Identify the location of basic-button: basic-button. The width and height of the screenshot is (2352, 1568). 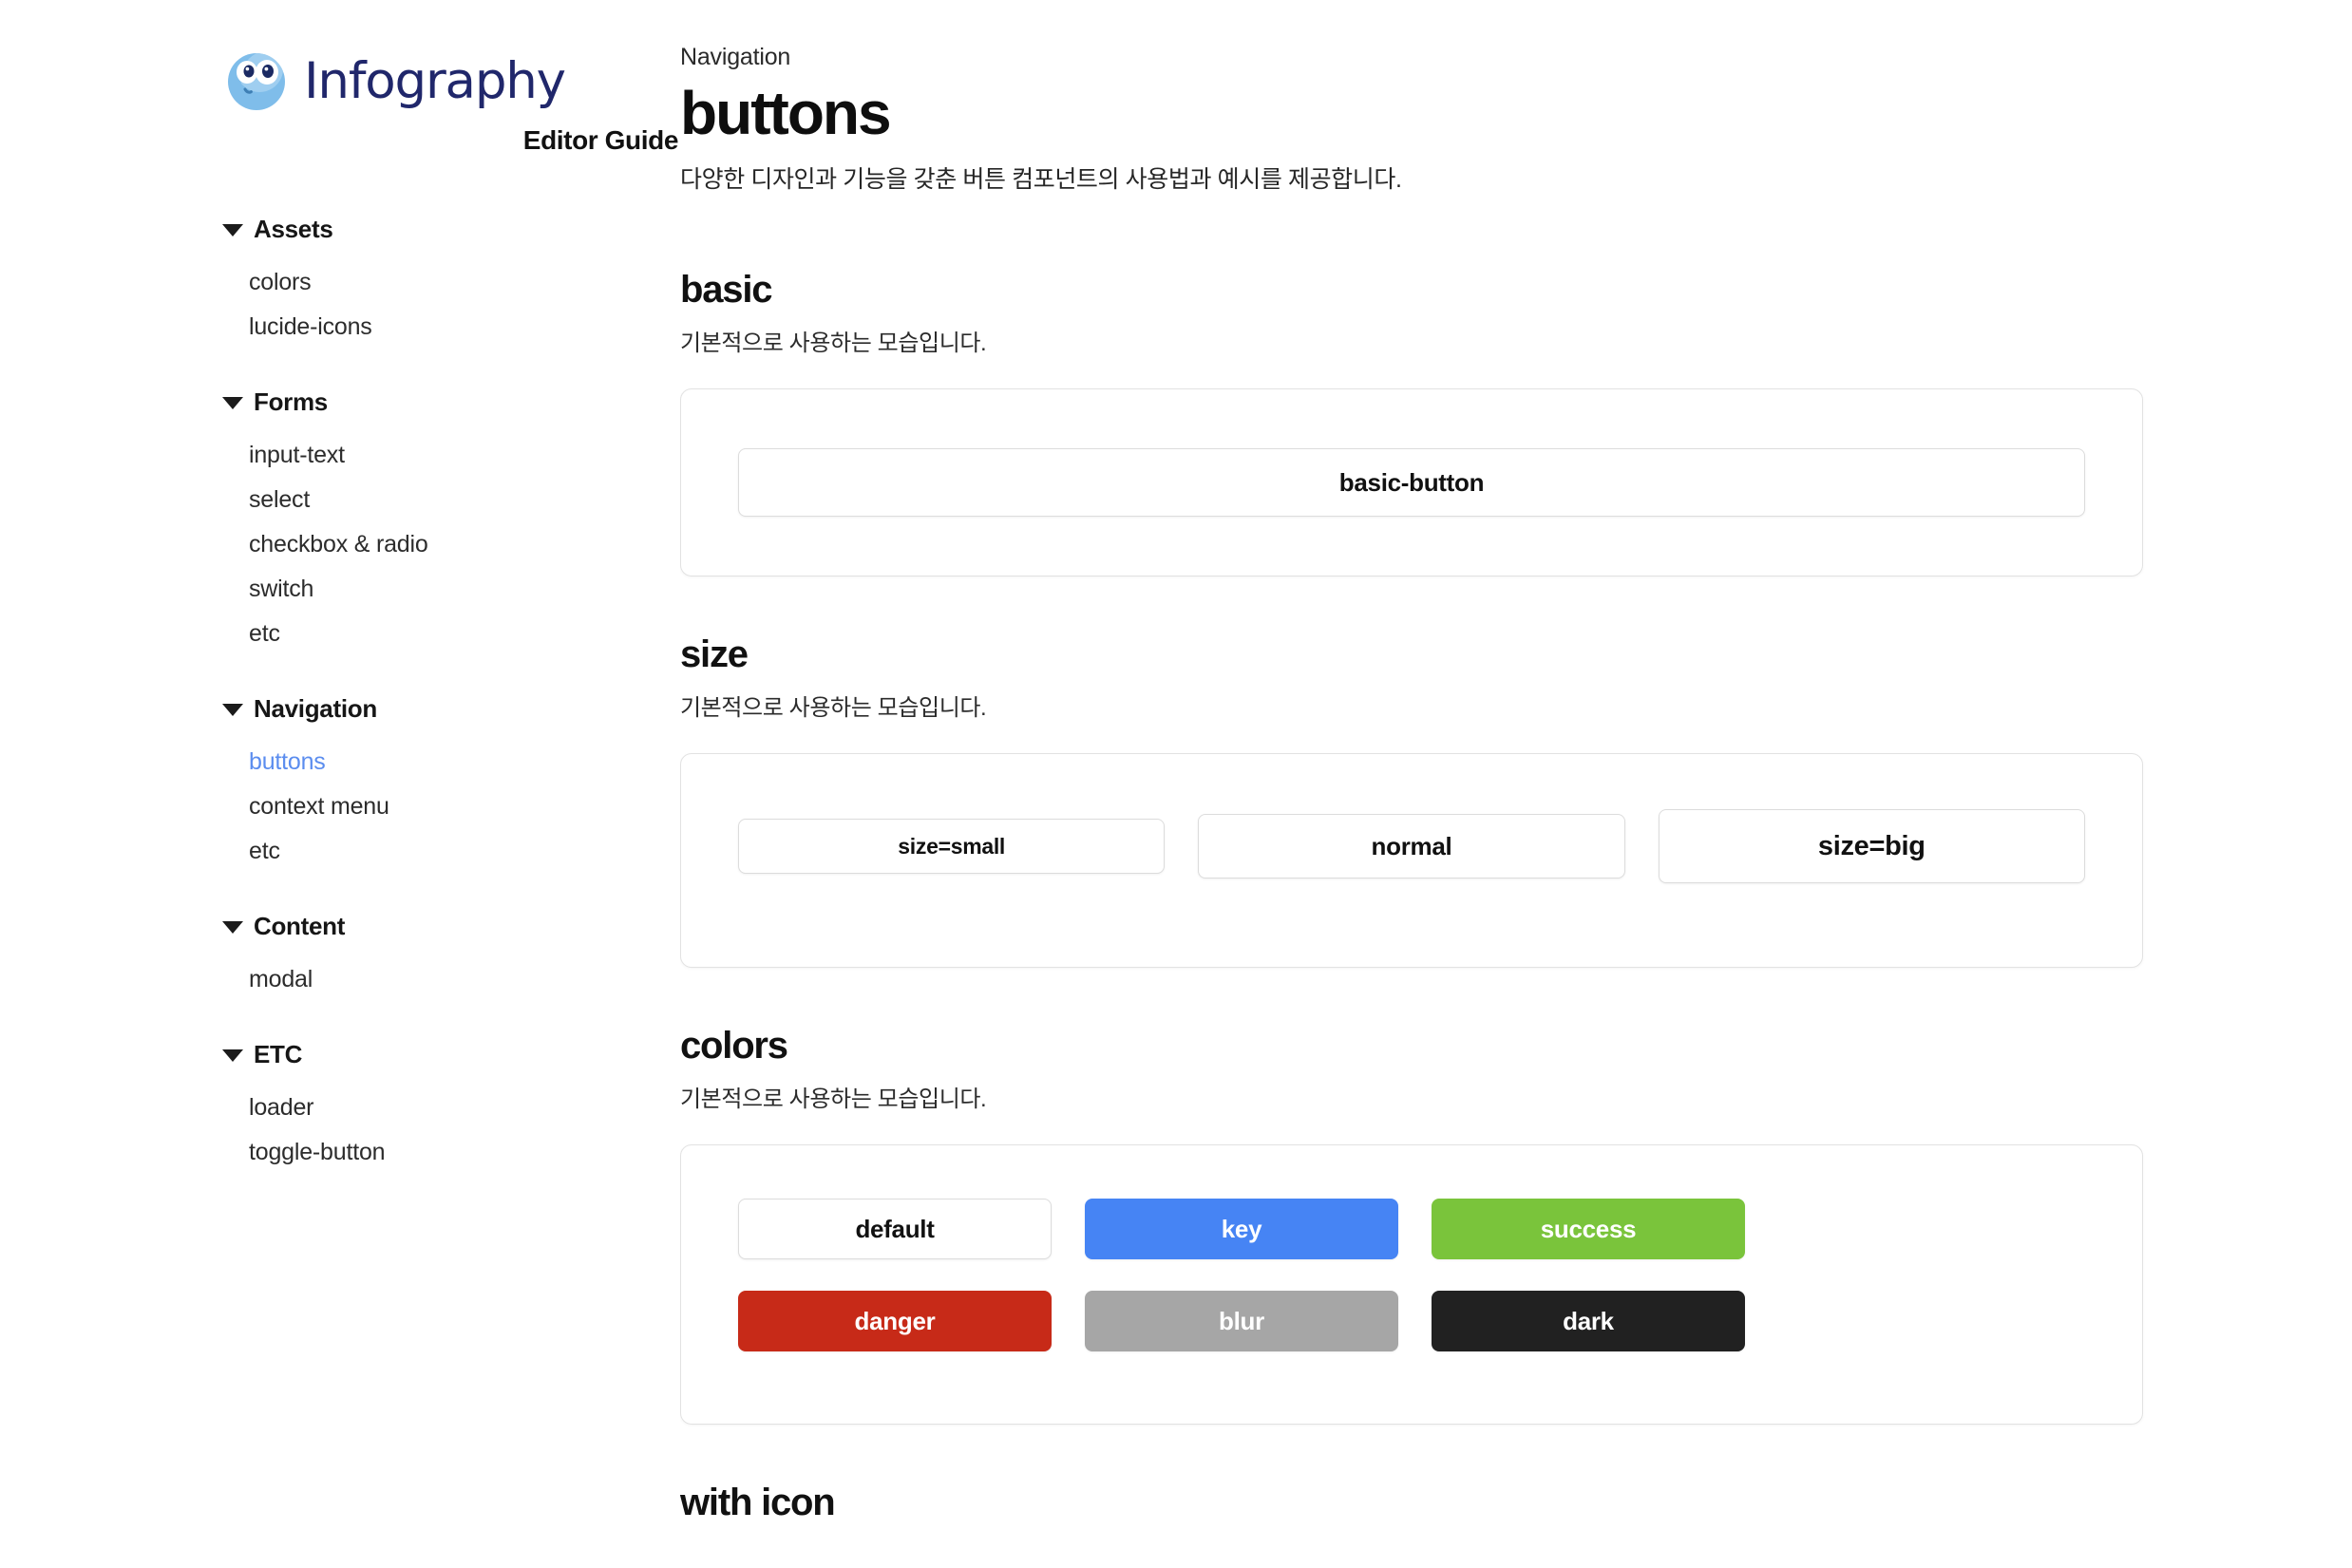
(1411, 483).